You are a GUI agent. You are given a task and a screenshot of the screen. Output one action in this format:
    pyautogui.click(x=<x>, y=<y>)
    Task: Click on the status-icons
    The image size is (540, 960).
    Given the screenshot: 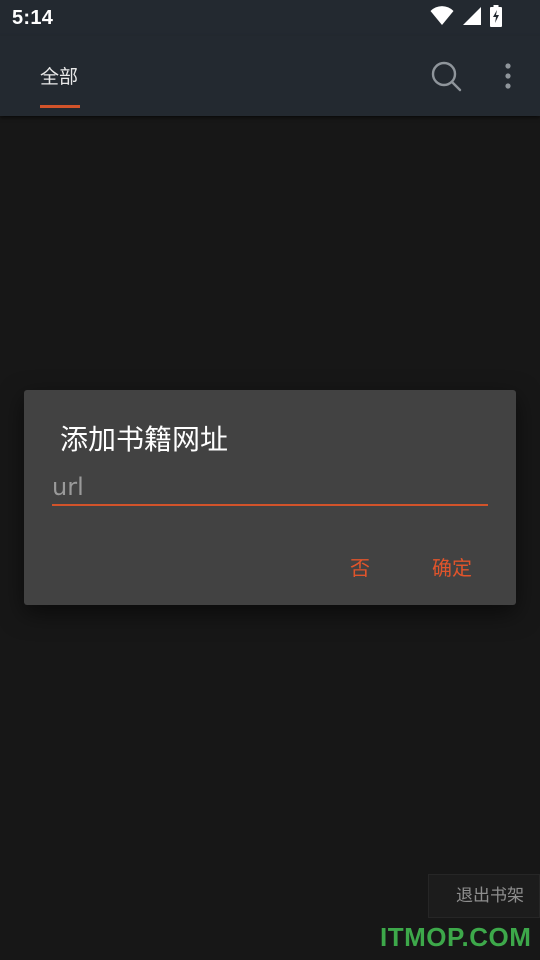 What is the action you would take?
    pyautogui.click(x=466, y=18)
    